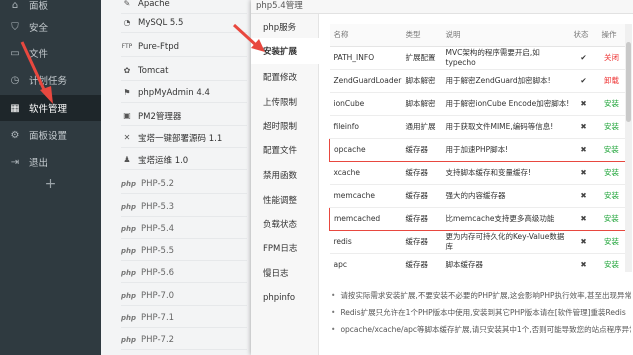  I want to click on list-item: php PHP-5.4, so click(184, 229).